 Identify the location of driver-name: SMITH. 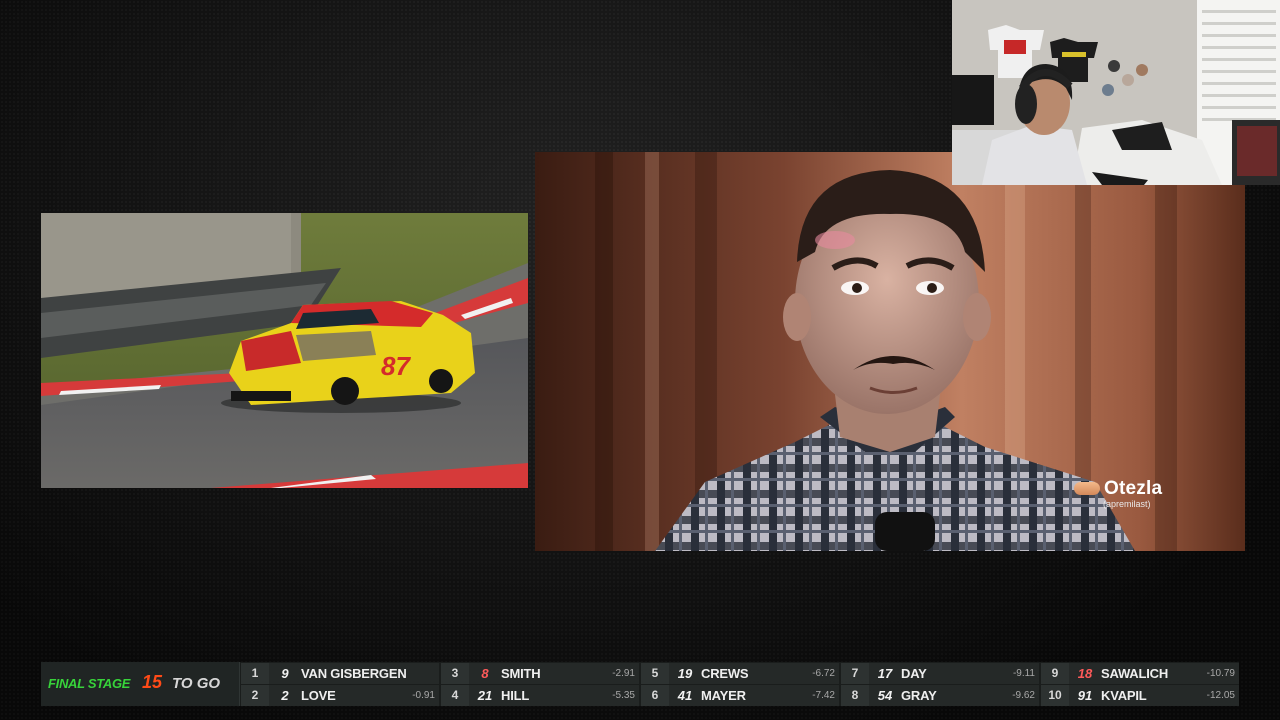
(521, 673).